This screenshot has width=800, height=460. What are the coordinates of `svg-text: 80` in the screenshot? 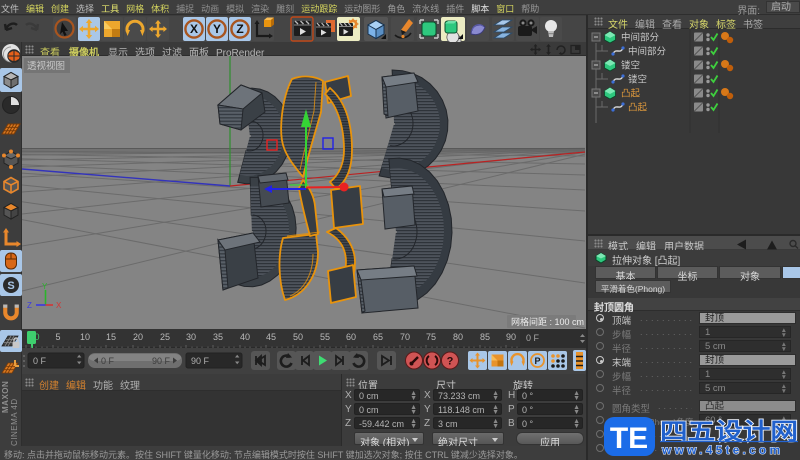 It's located at (458, 337).